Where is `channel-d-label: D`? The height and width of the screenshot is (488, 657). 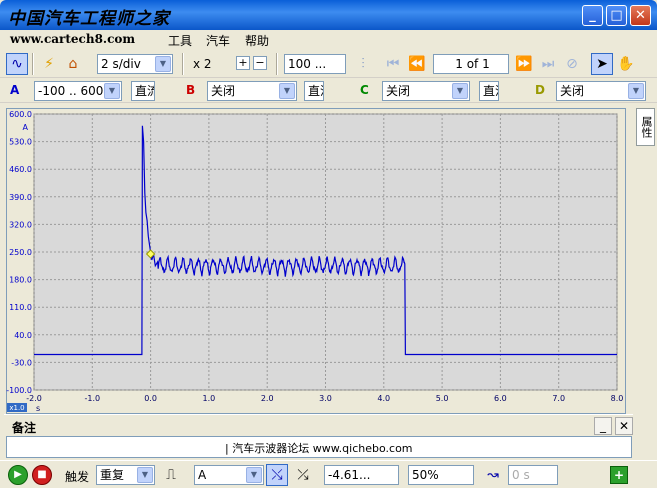
channel-d-label: D is located at coordinates (540, 90).